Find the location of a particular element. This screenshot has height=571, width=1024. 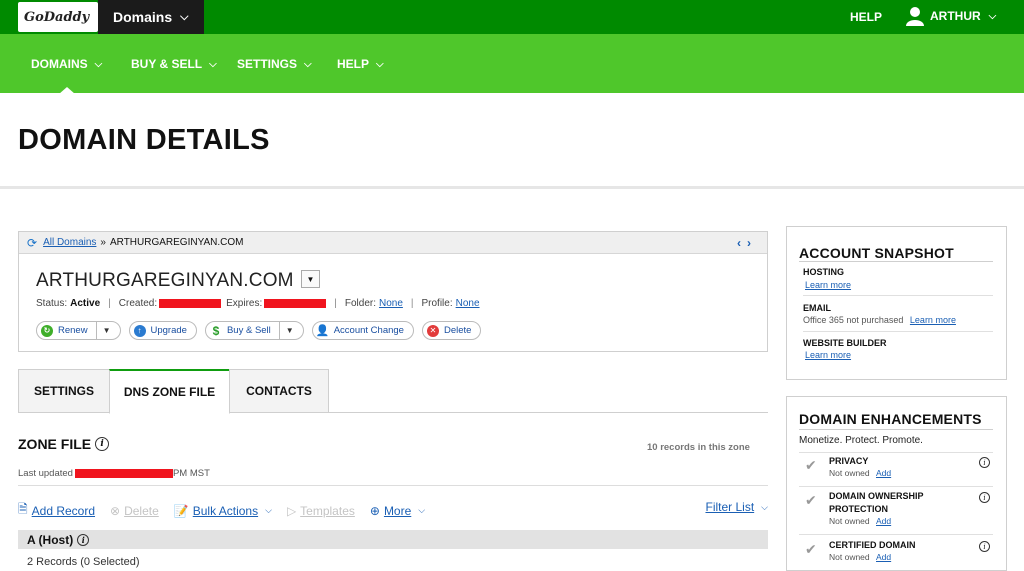

renew-button: ↻ Renew ▼ is located at coordinates (78, 330).